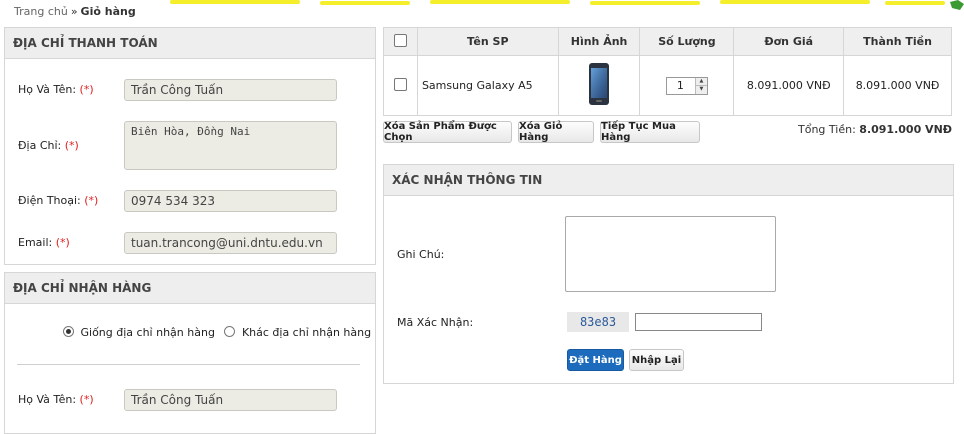 The image size is (964, 434). What do you see at coordinates (400, 84) in the screenshot?
I see `item-checkbox` at bounding box center [400, 84].